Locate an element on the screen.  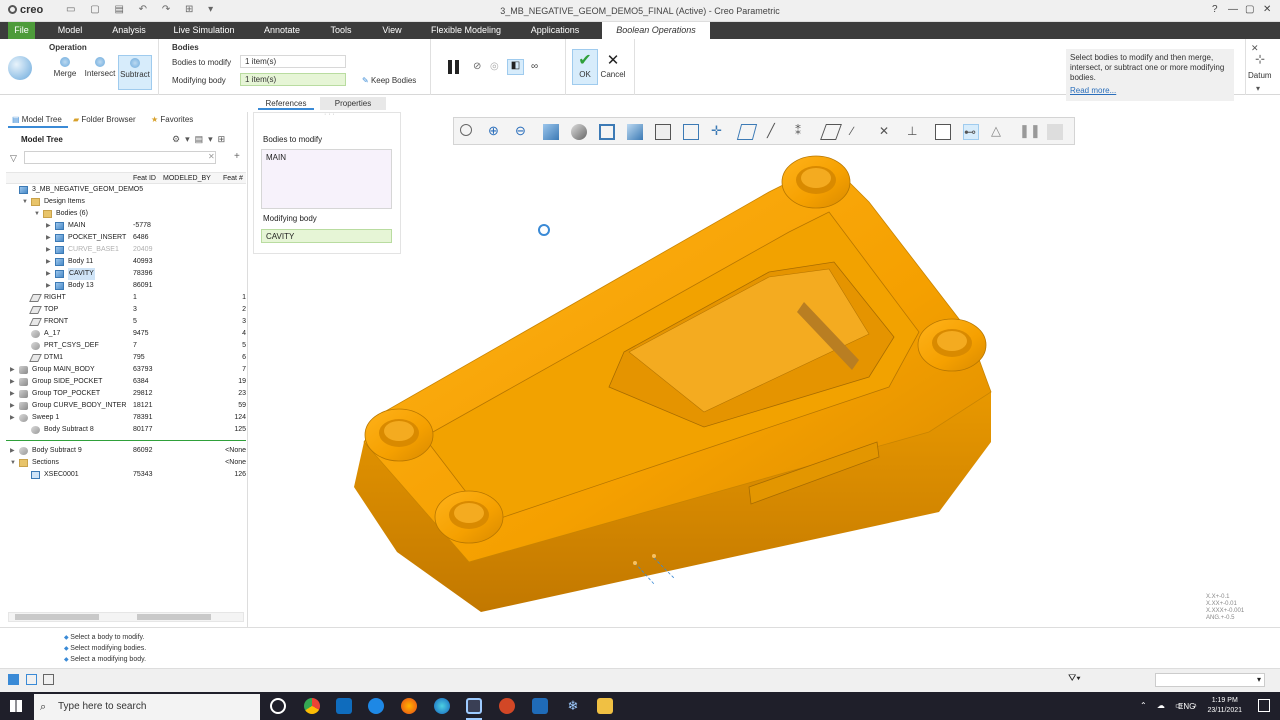
full-screen-icon is located at coordinates (48, 679).